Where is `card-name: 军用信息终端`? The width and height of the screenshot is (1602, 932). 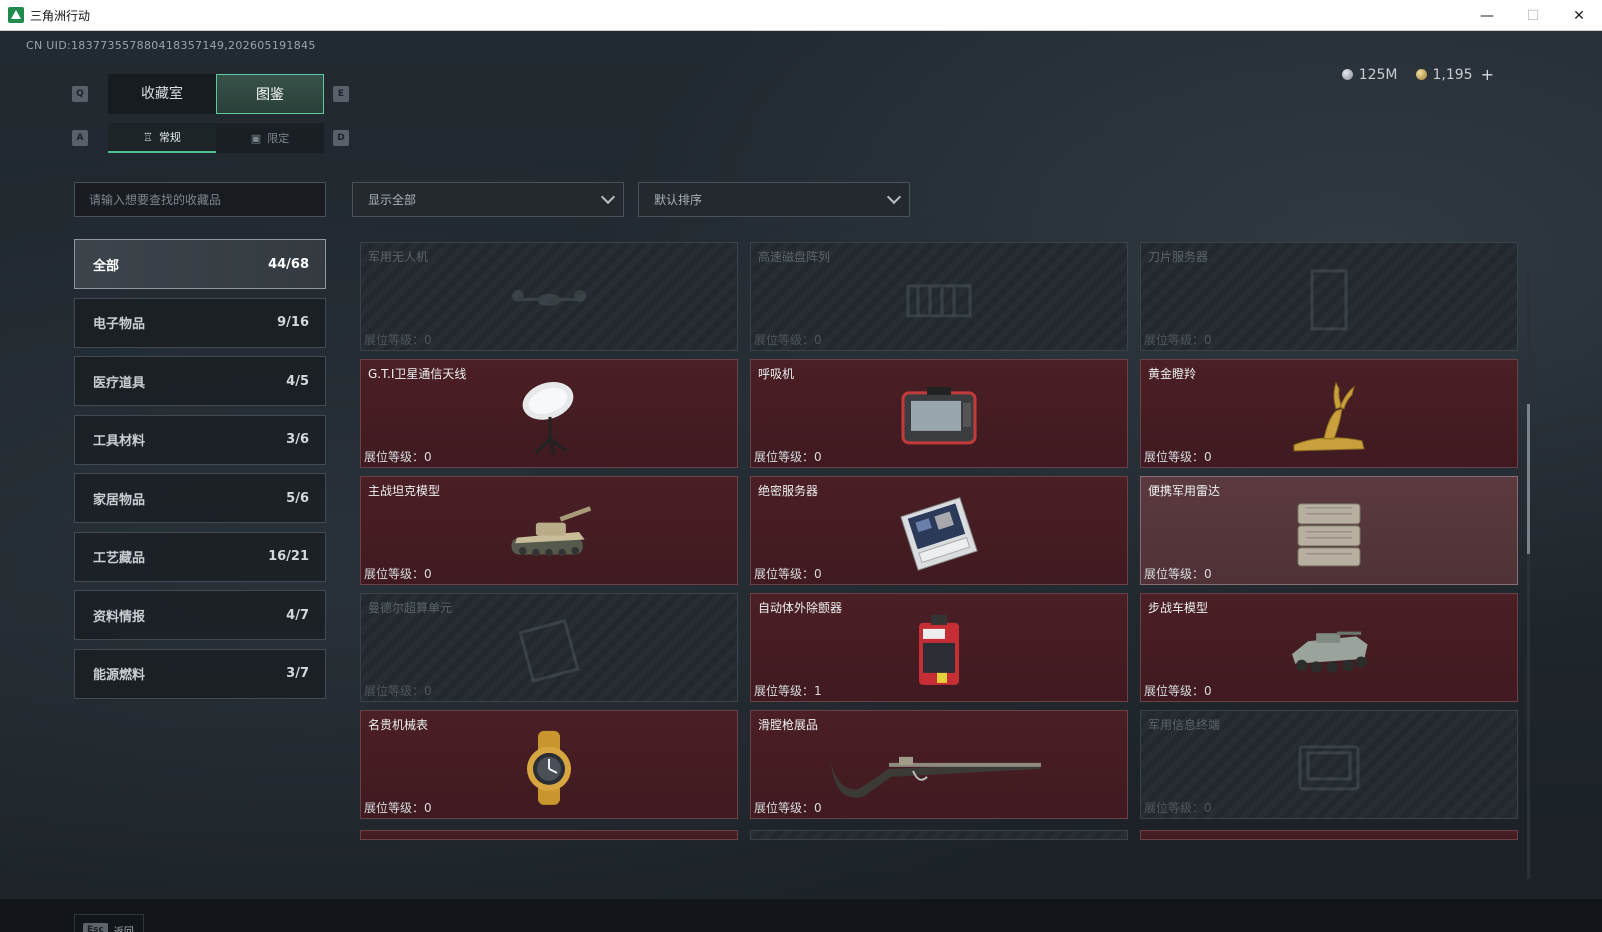 card-name: 军用信息终端 is located at coordinates (1184, 725).